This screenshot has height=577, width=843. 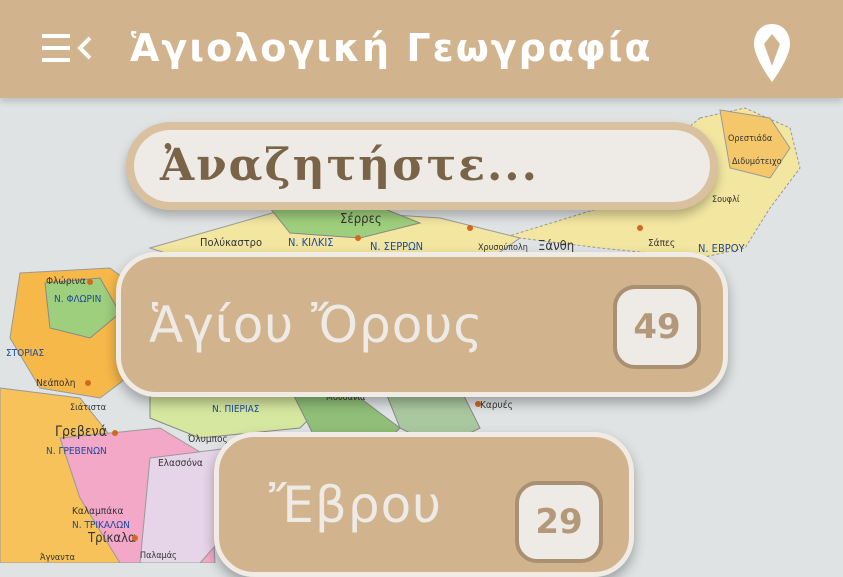 What do you see at coordinates (66, 281) in the screenshot?
I see `map-label-florina: Φλώρινα` at bounding box center [66, 281].